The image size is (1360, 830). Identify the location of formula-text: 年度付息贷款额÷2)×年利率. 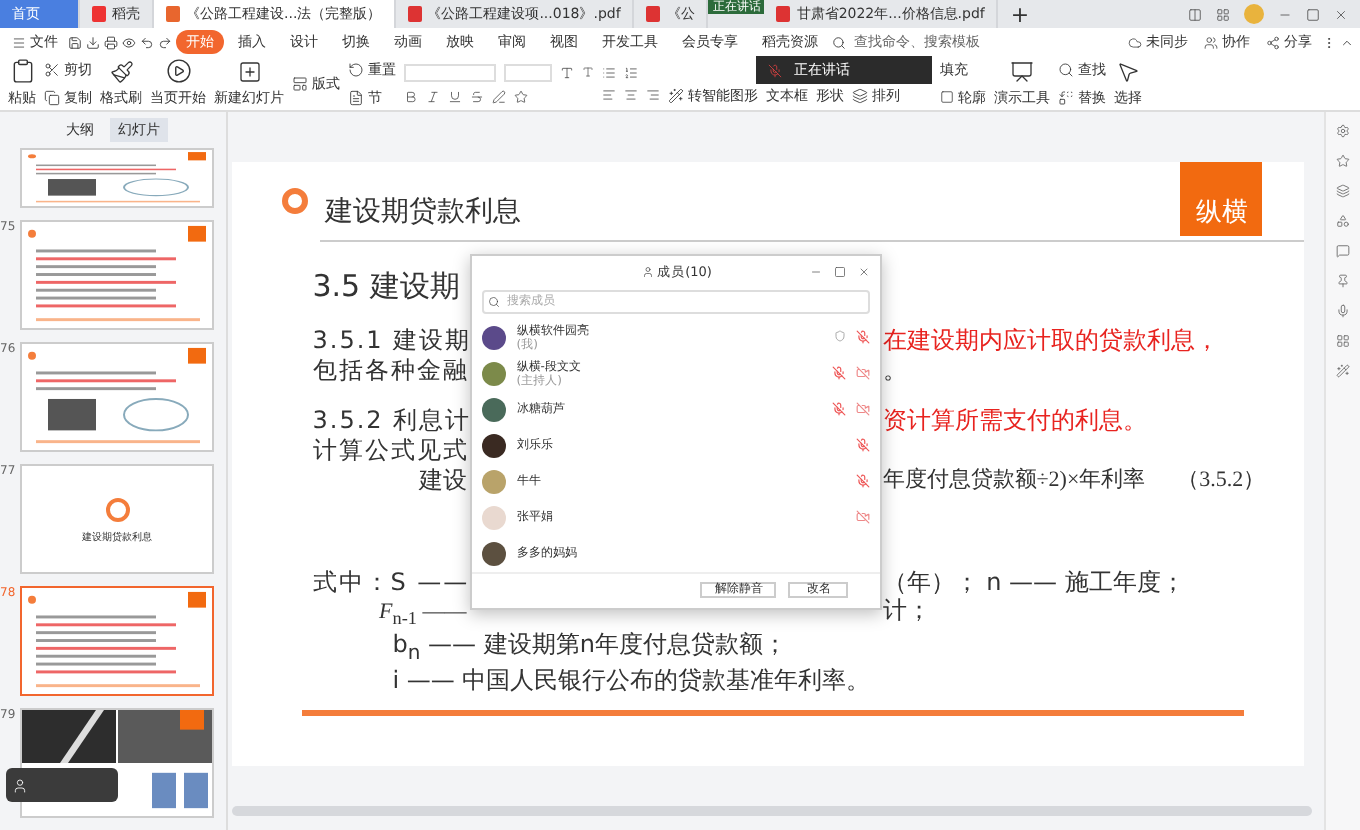
(1014, 481).